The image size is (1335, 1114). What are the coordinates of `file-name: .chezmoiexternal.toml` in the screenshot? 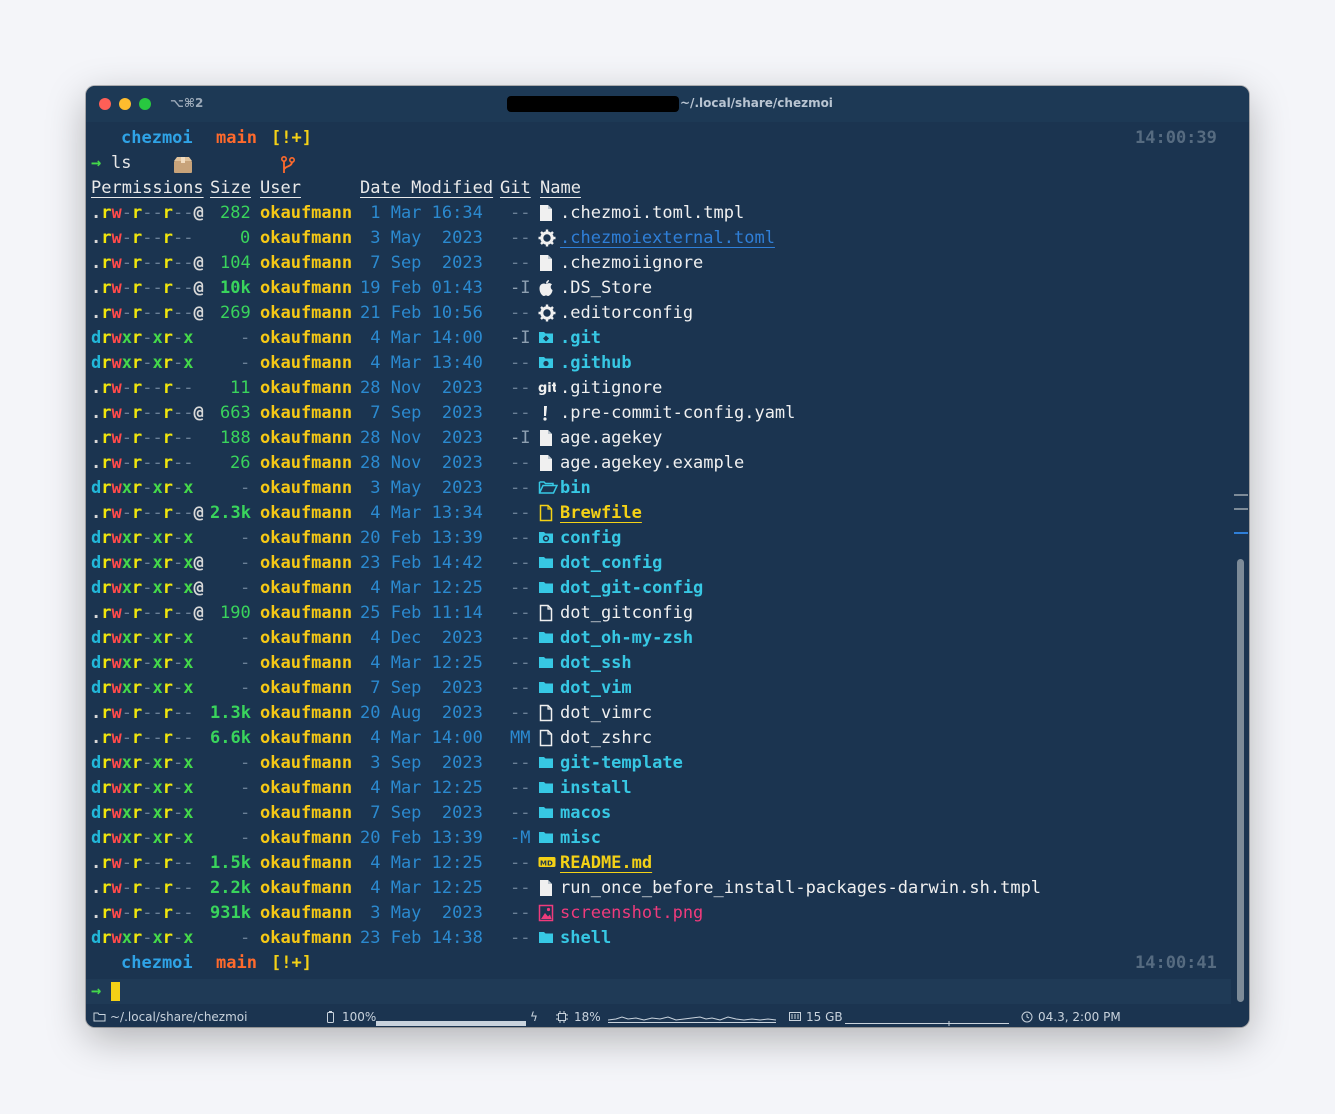 It's located at (667, 238).